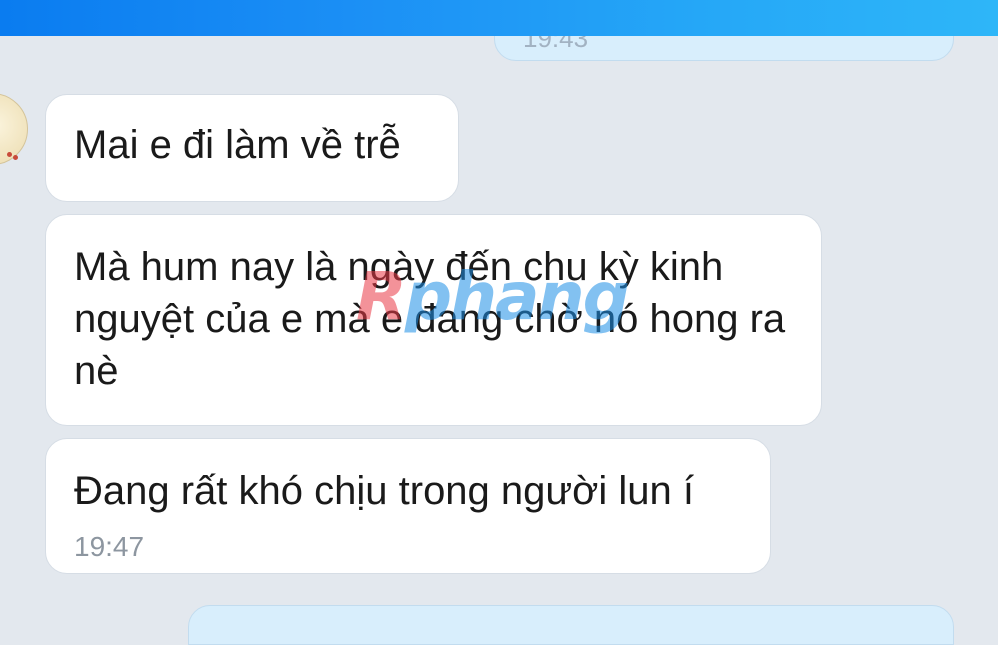 This screenshot has width=998, height=645. I want to click on incoming-message-bubble: Mai e đi làm về trễ, so click(252, 148).